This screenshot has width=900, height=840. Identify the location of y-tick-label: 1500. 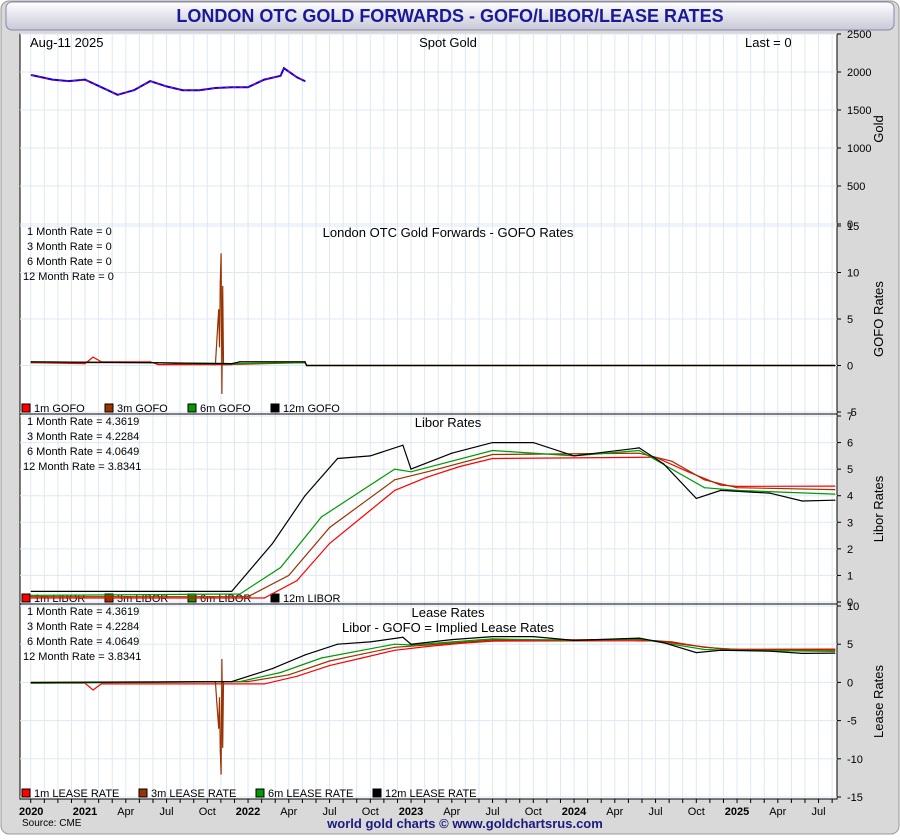
(859, 111).